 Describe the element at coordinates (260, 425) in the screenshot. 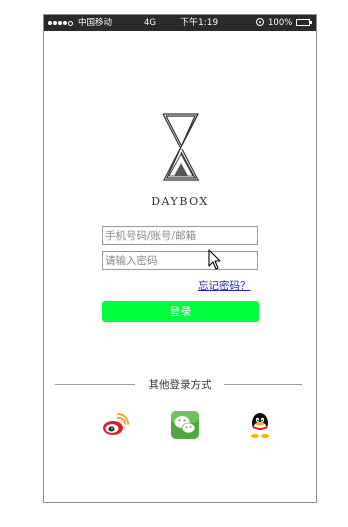

I see `qq-icon` at that location.